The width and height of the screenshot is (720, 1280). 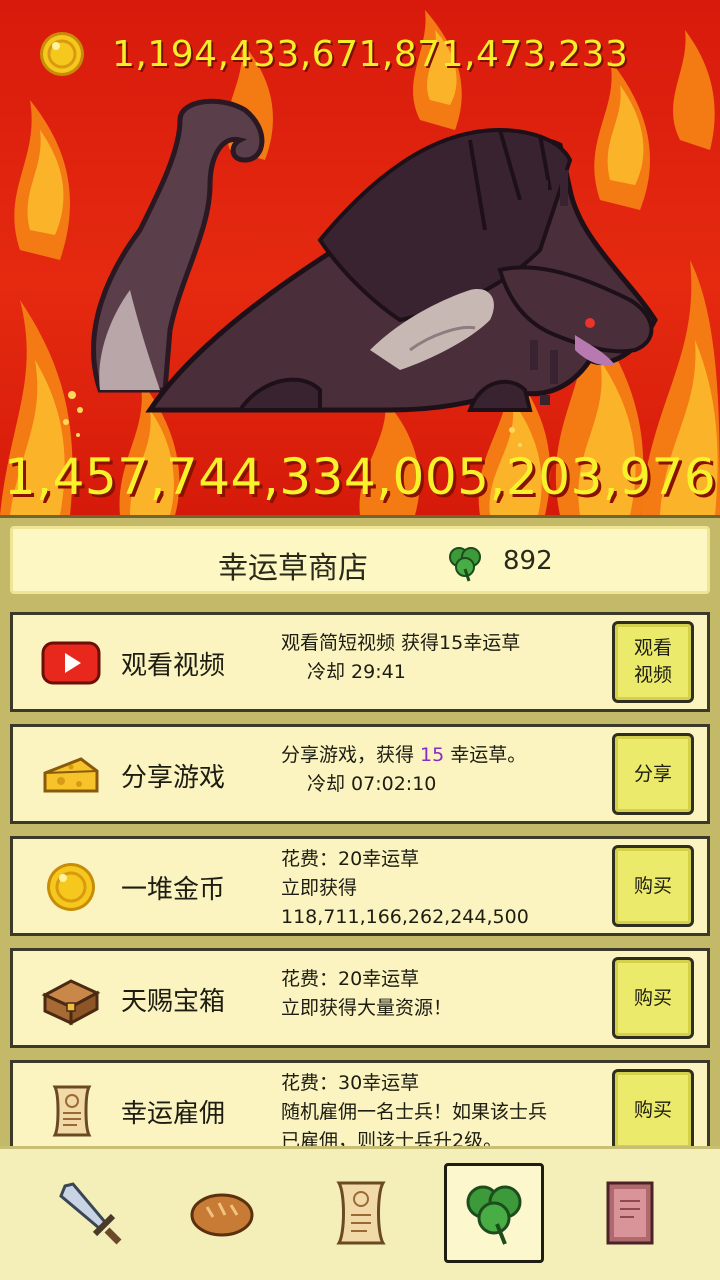 I want to click on clover-count: 892, so click(x=528, y=561).